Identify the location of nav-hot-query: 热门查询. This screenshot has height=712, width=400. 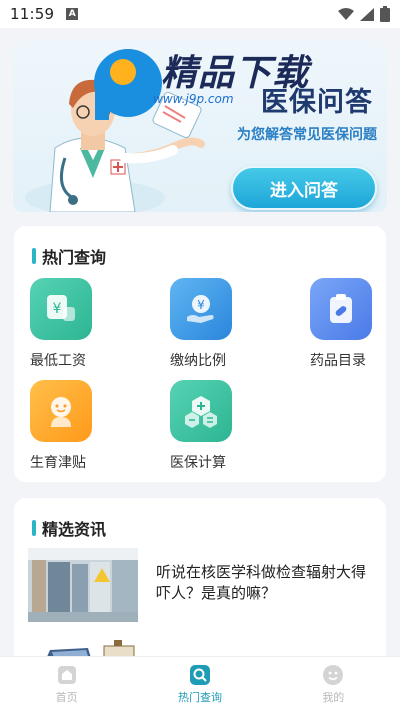
(199, 684).